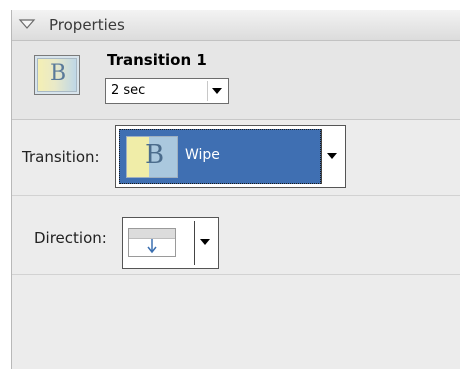 This screenshot has height=369, width=460. Describe the element at coordinates (70, 238) in the screenshot. I see `direction-label: Direction:` at that location.